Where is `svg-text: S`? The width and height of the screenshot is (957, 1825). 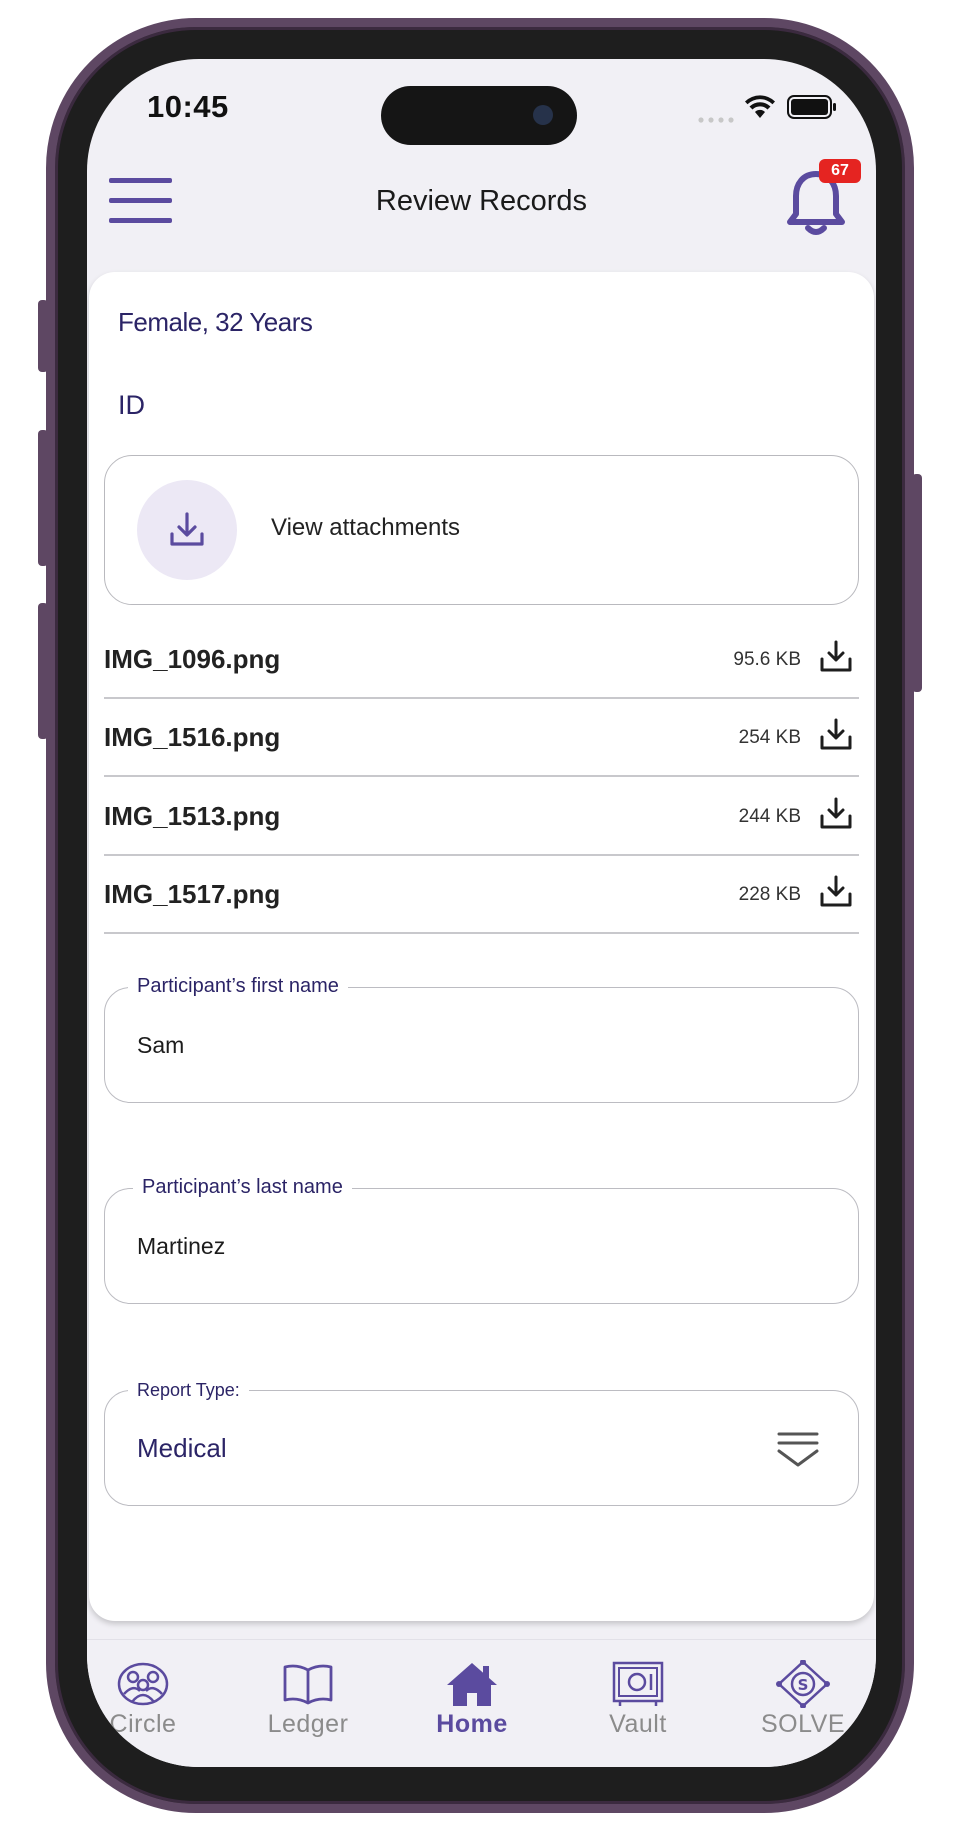
svg-text: S is located at coordinates (803, 1685).